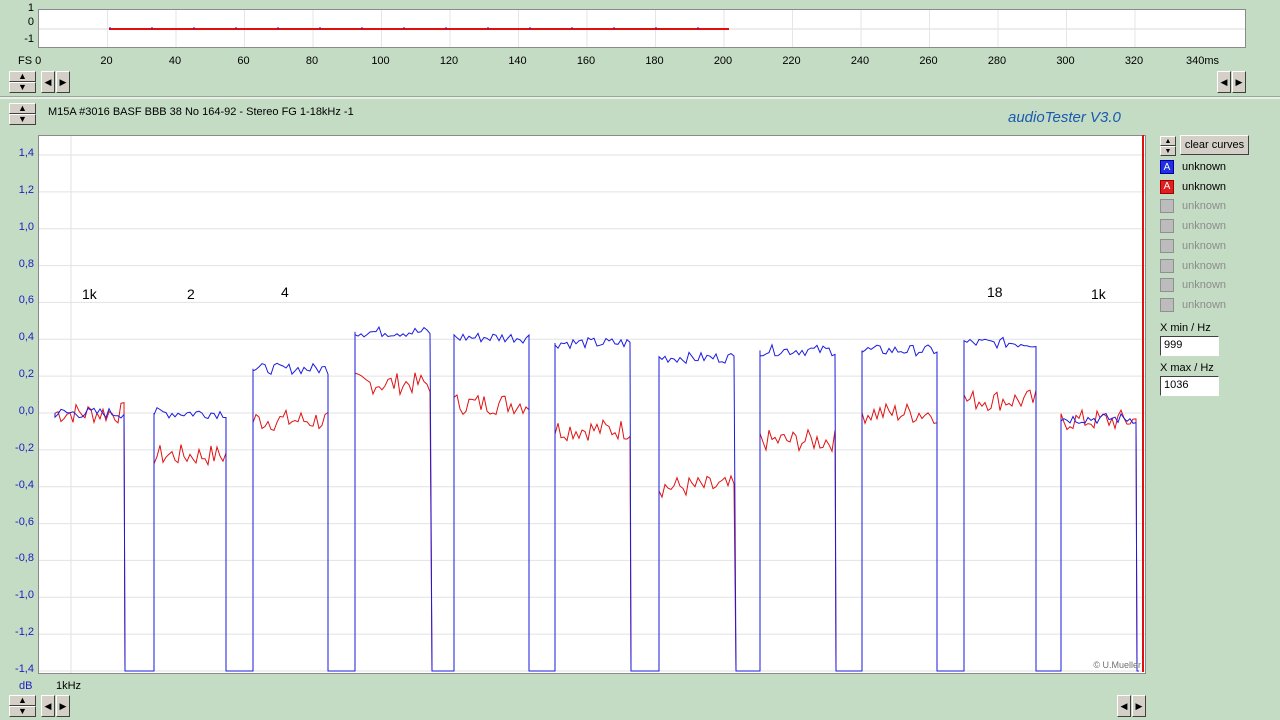 This screenshot has height=720, width=1280. What do you see at coordinates (723, 61) in the screenshot?
I see `overview-x-tick: 200` at bounding box center [723, 61].